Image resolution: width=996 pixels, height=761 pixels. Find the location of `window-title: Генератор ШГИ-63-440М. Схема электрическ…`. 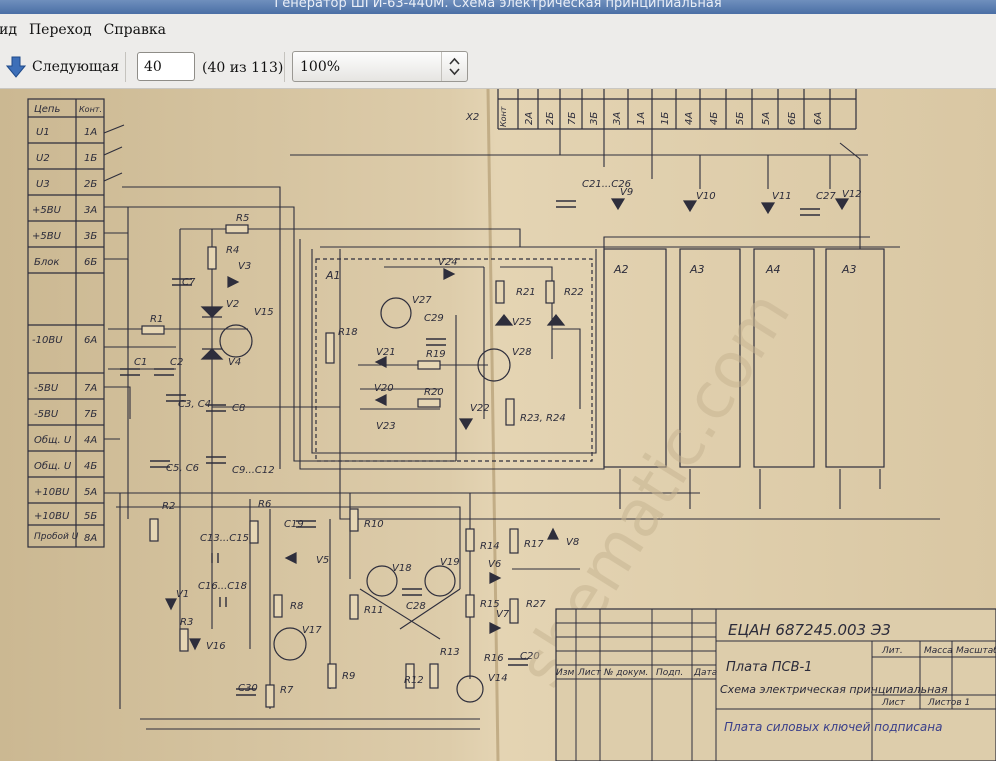

window-title: Генератор ШГИ-63-440М. Схема электрическ… is located at coordinates (498, 5).